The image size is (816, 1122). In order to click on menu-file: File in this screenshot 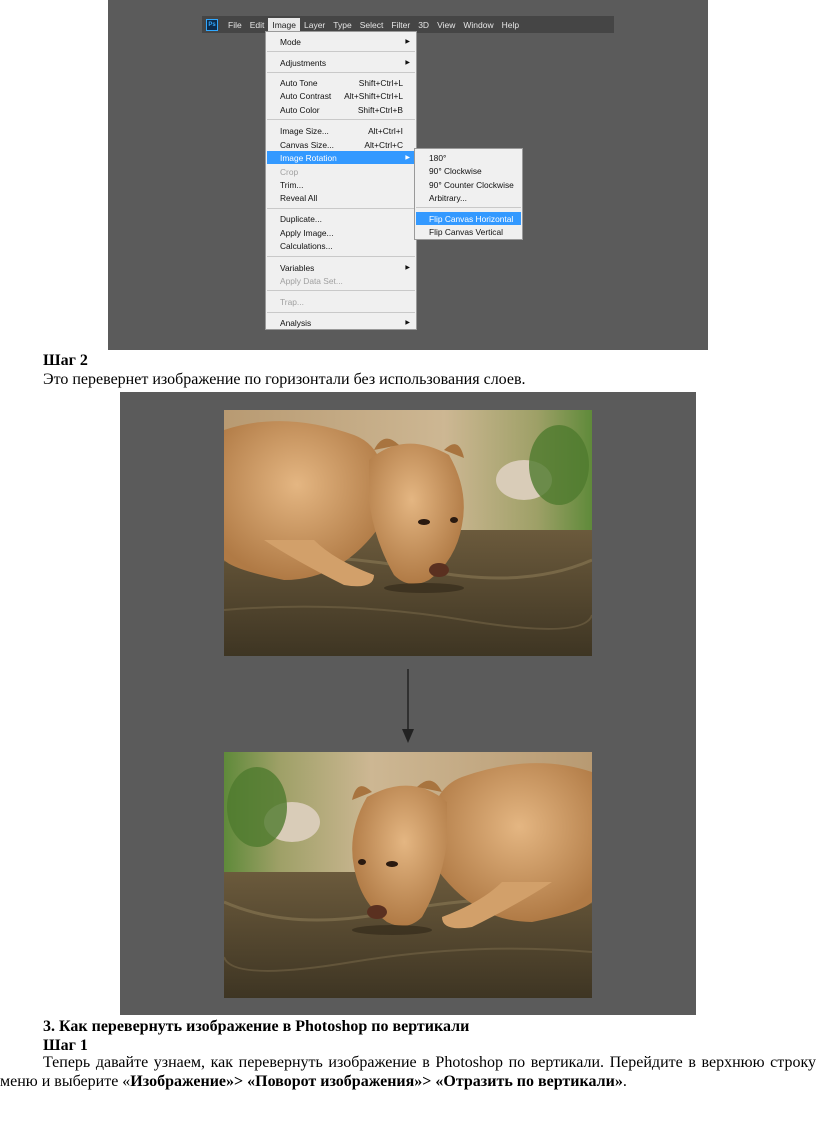, I will do `click(235, 25)`.